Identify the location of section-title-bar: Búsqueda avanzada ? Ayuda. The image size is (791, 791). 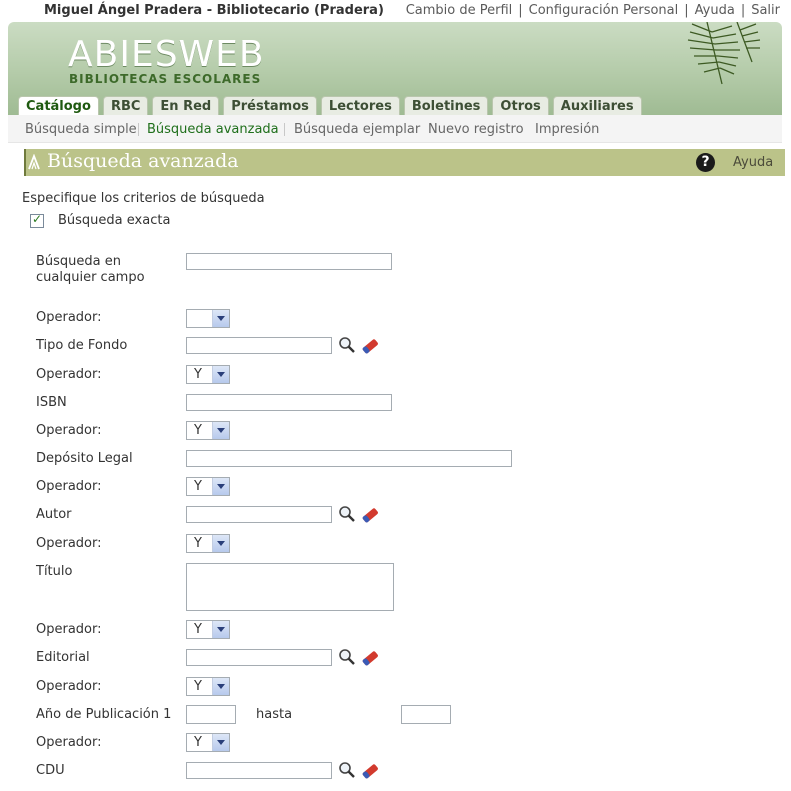
(404, 162).